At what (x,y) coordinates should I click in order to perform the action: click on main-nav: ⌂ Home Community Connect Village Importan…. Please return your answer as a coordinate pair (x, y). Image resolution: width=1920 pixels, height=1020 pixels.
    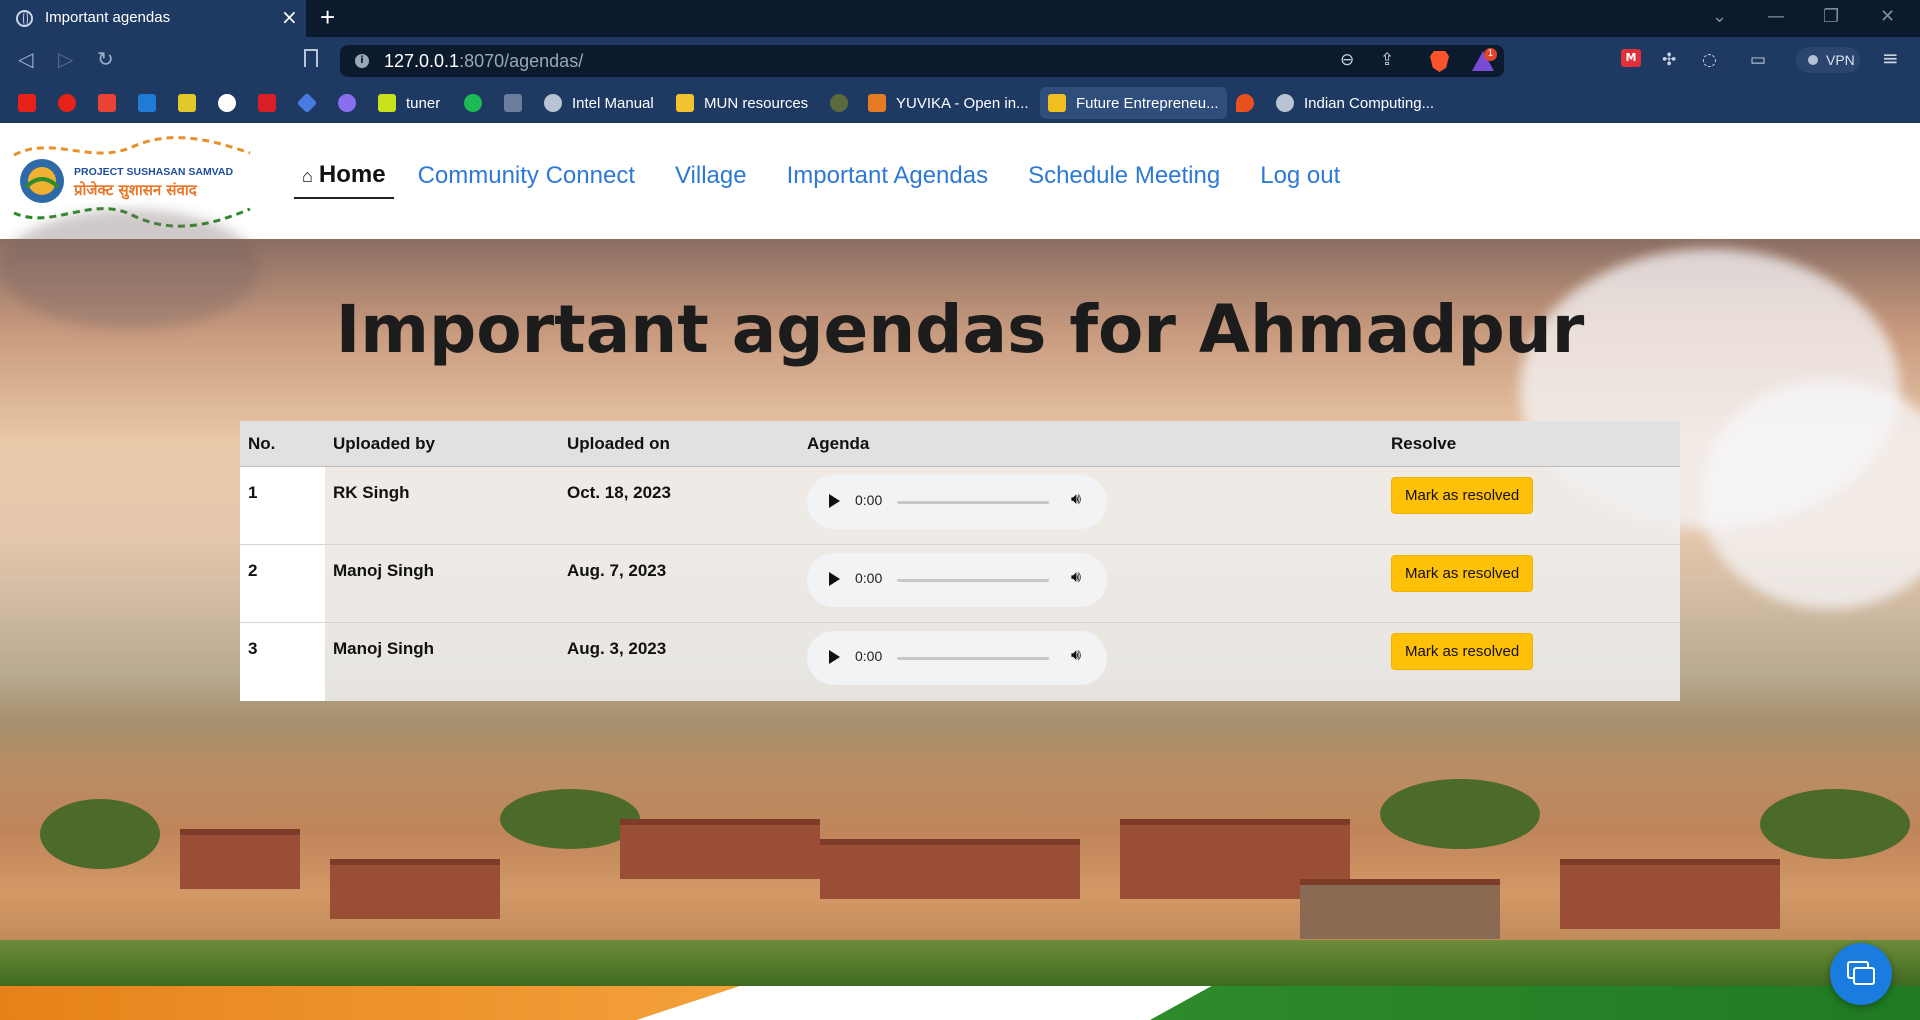
    Looking at the image, I should click on (837, 180).